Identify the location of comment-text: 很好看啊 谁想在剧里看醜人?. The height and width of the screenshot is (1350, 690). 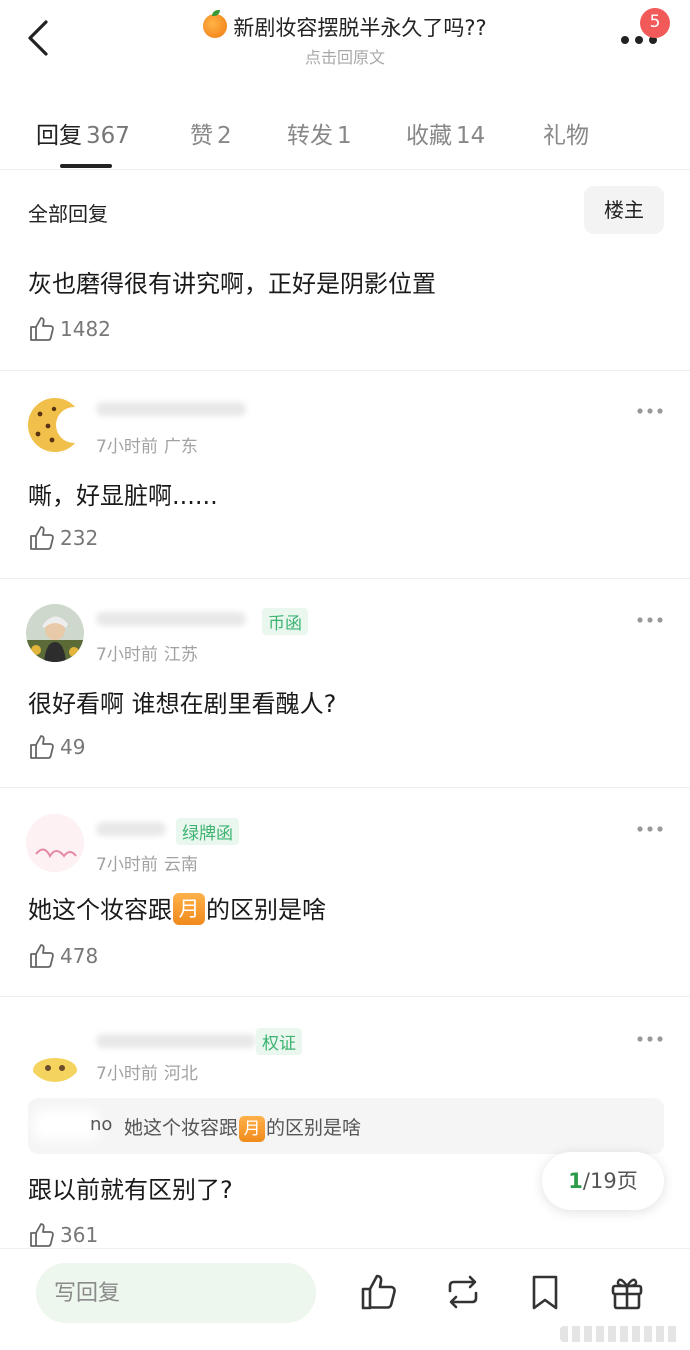
(182, 704).